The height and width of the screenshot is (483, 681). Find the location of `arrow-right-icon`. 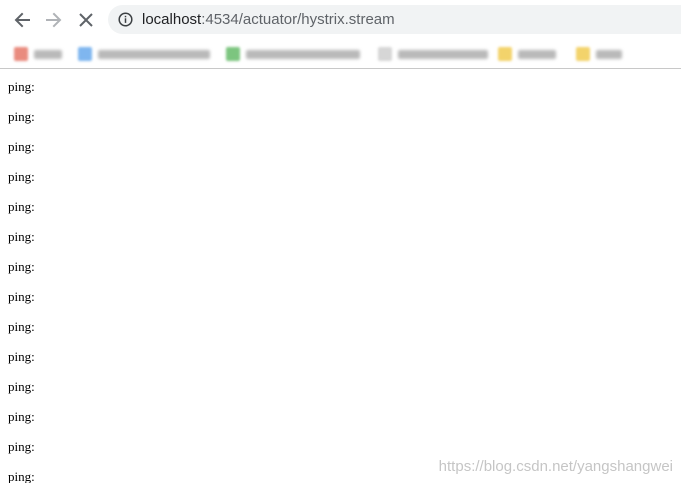

arrow-right-icon is located at coordinates (54, 20).